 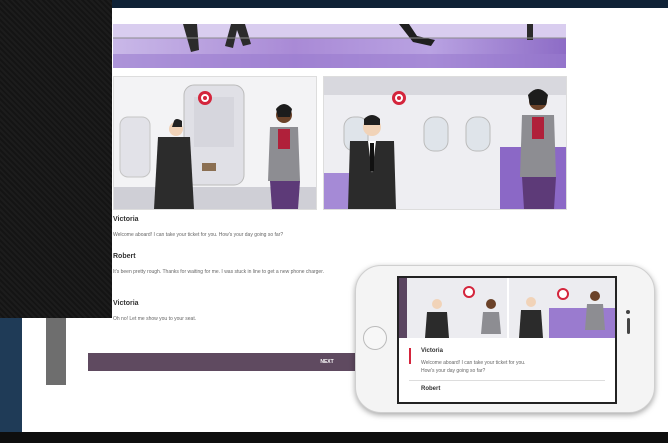 What do you see at coordinates (453, 371) in the screenshot?
I see `phone-dialogue-line: How's your day going so far?` at bounding box center [453, 371].